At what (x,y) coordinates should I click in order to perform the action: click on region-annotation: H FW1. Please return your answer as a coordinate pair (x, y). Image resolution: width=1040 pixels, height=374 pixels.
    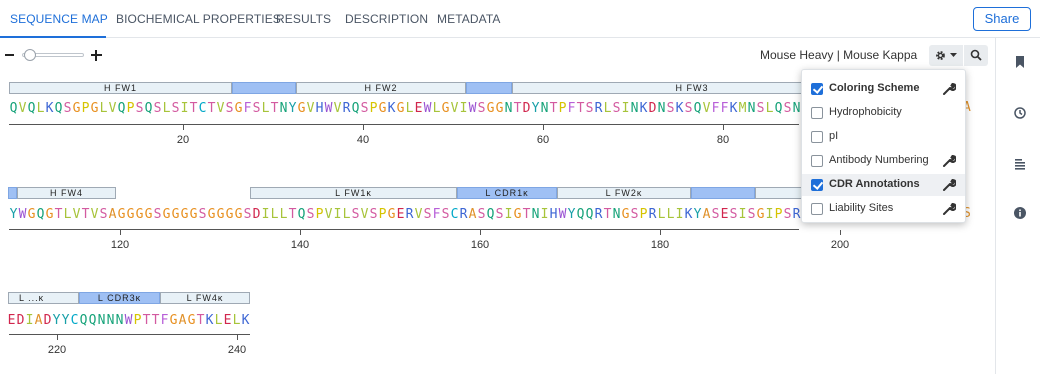
    Looking at the image, I should click on (120, 88).